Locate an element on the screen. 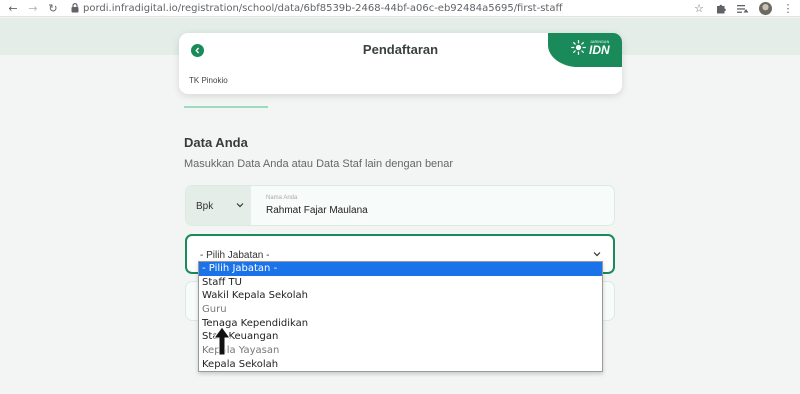 The width and height of the screenshot is (800, 394). jabatan-option: - Pilih Jabatan - is located at coordinates (400, 269).